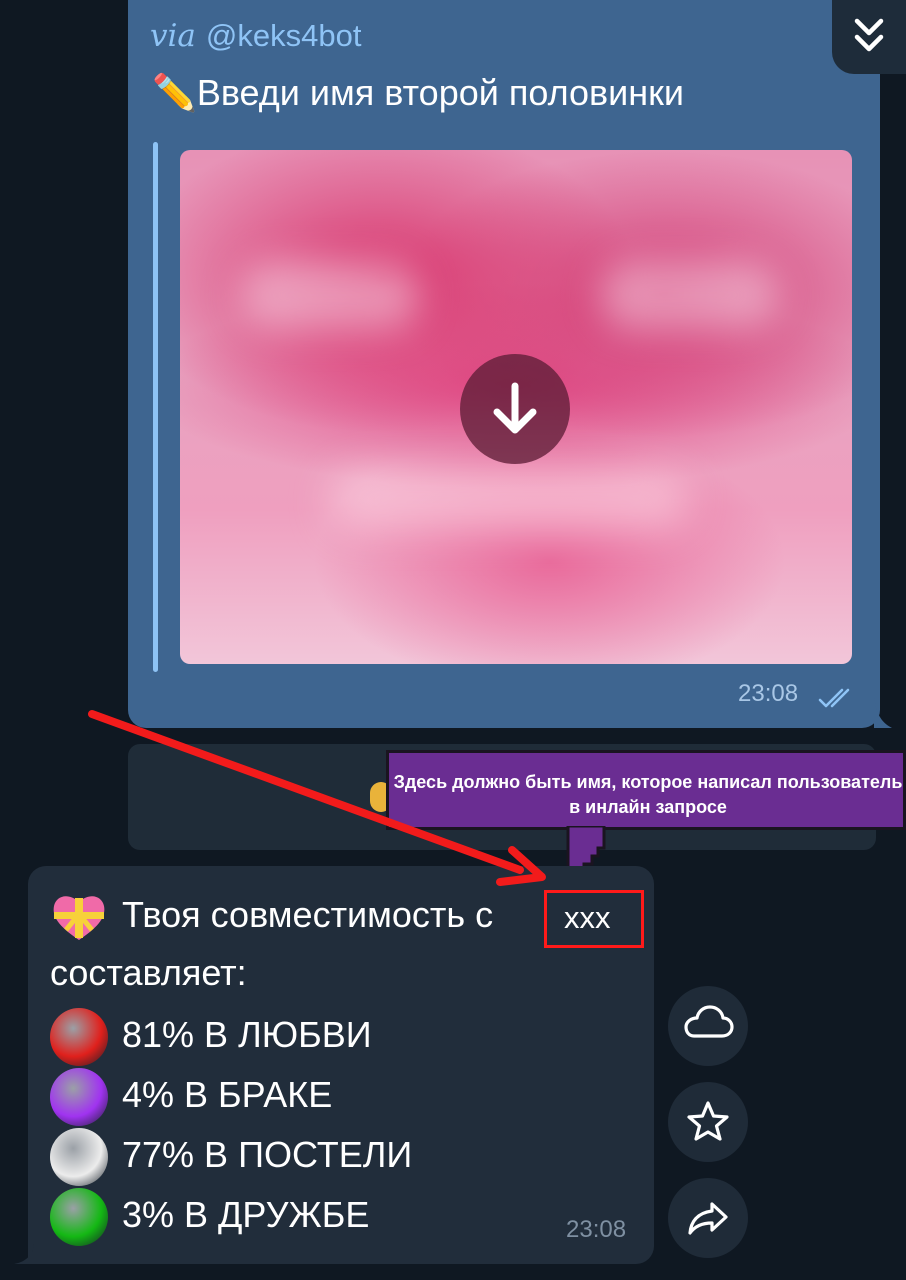  Describe the element at coordinates (267, 1154) in the screenshot. I see `stat-text: 77% В ПОСТЕЛИ` at that location.